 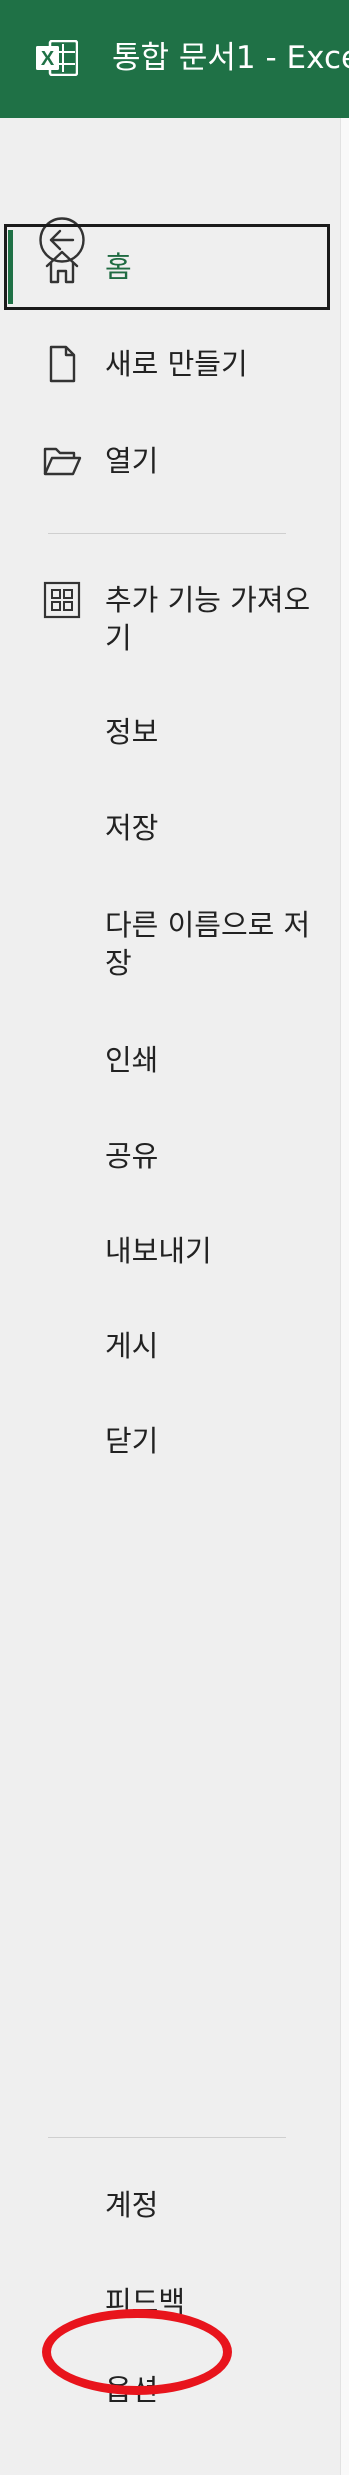 What do you see at coordinates (230, 58) in the screenshot?
I see `window-title: 통합 문서1 - Excel` at bounding box center [230, 58].